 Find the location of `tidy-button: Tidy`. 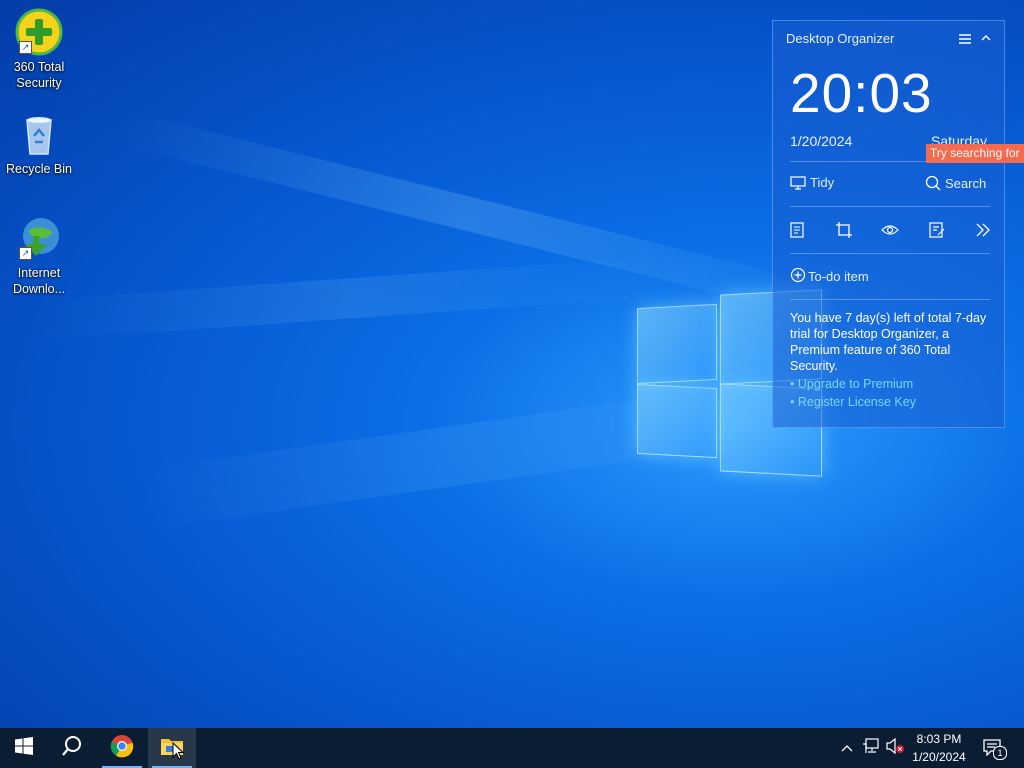

tidy-button: Tidy is located at coordinates (812, 182).